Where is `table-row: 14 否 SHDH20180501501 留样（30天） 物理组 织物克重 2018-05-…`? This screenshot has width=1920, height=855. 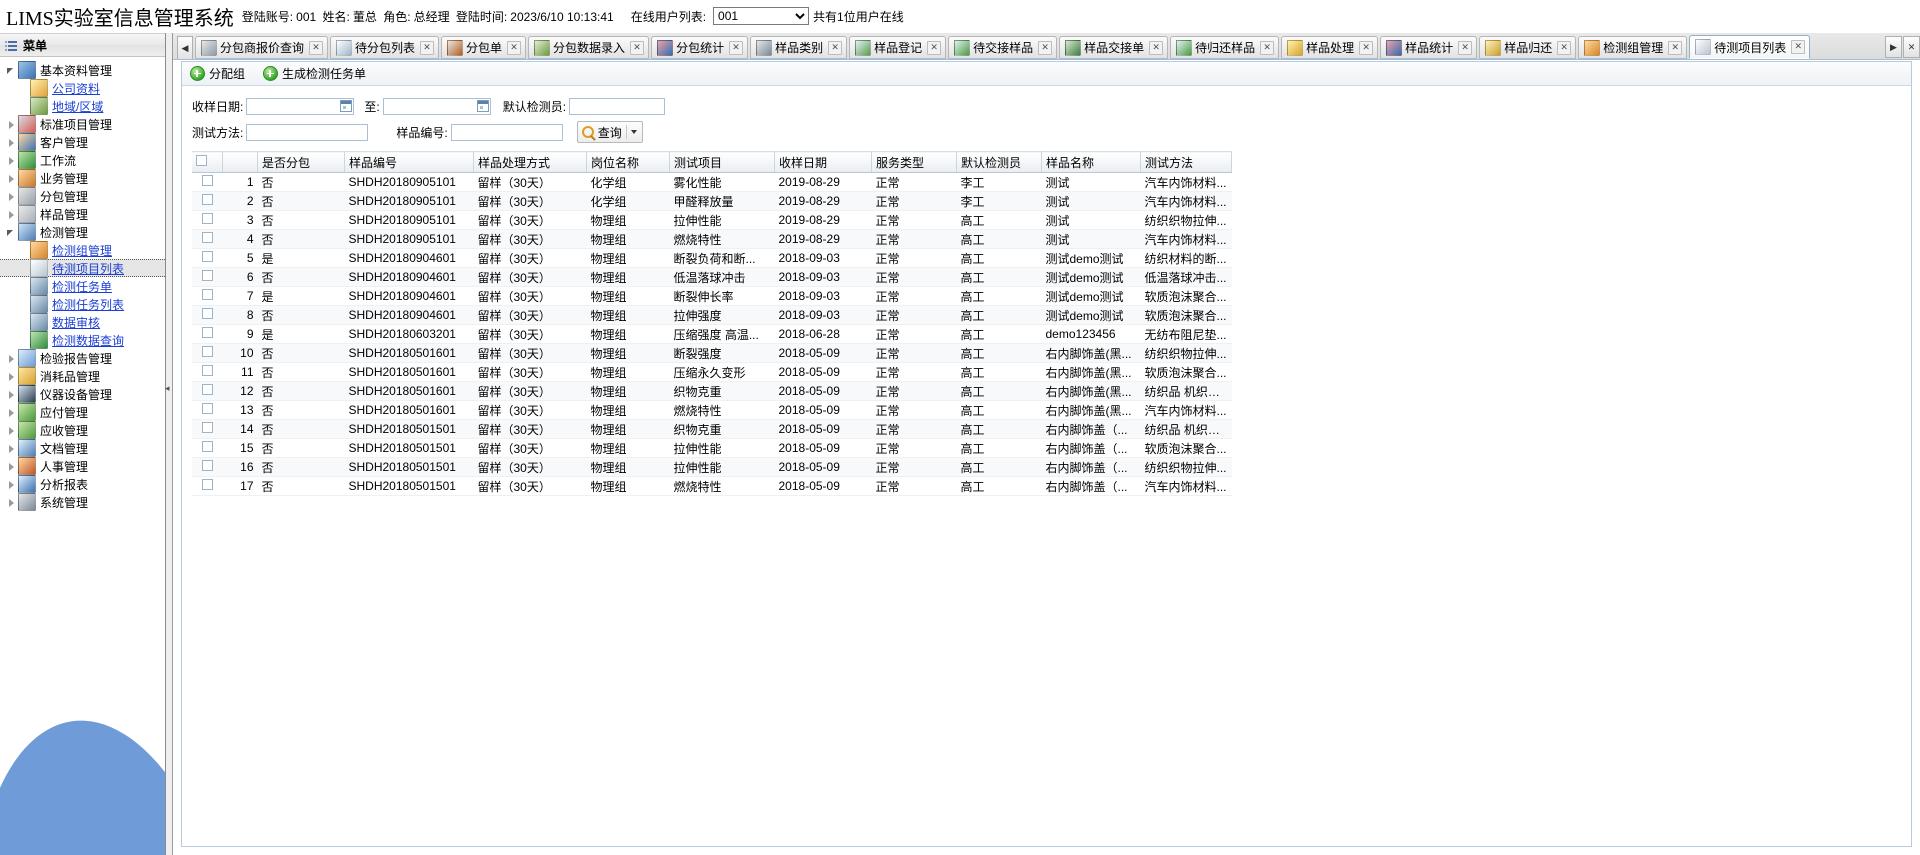
table-row: 14 否 SHDH20180501501 留样（30天） 物理组 织物克重 2018-05-… is located at coordinates (712, 429).